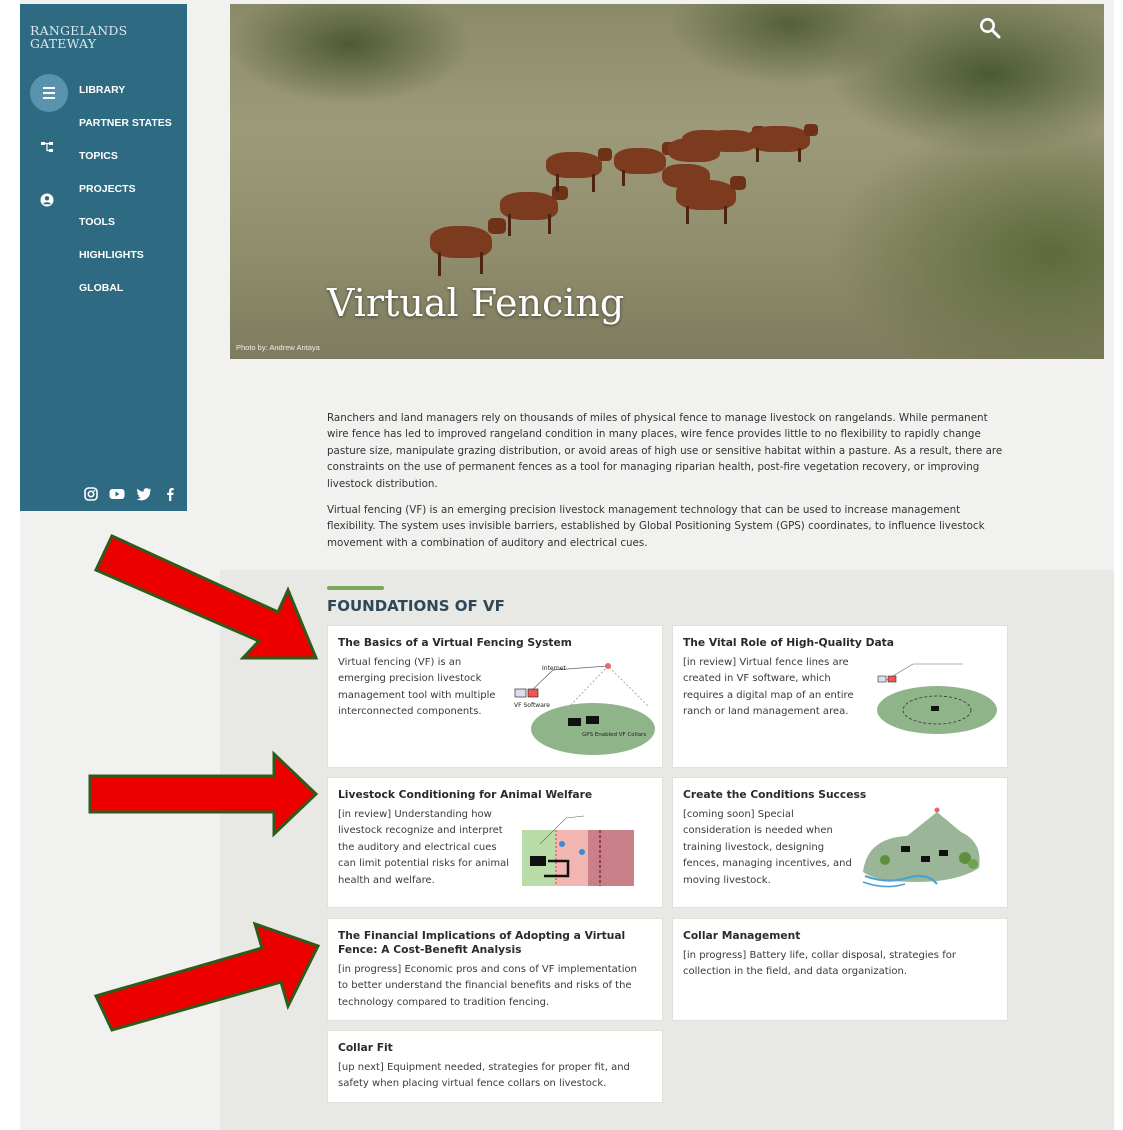 This screenshot has height=1130, width=1123. I want to click on card-title: Collar Management, so click(741, 936).